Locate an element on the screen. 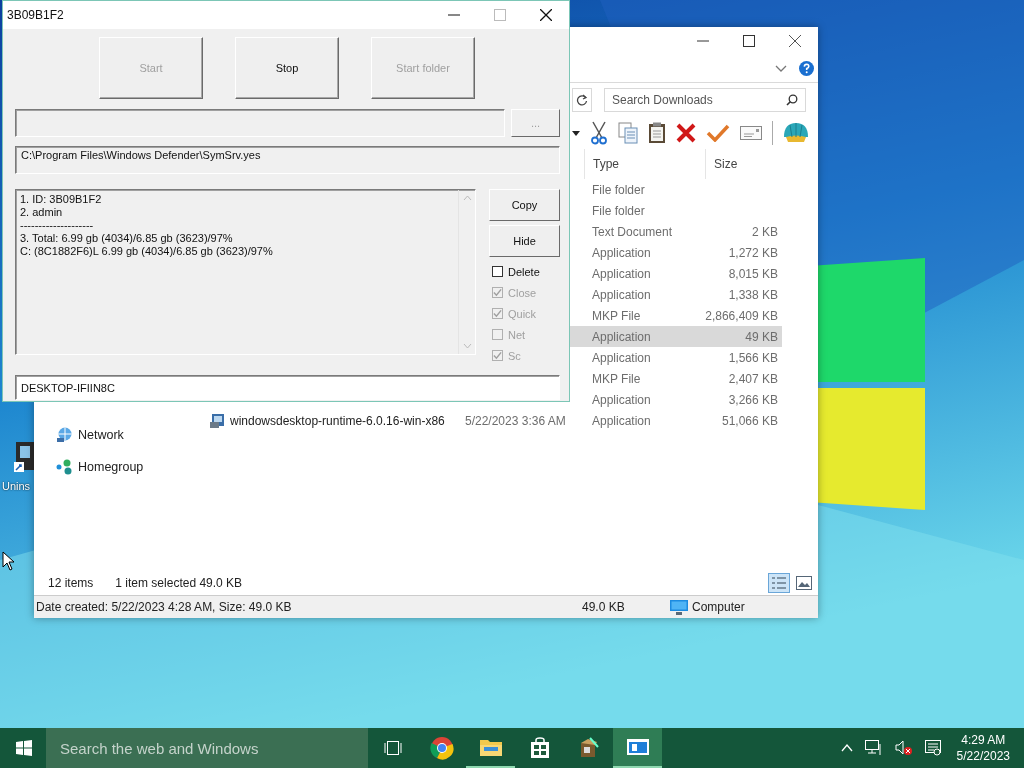  file-type: File folder is located at coordinates (618, 189).